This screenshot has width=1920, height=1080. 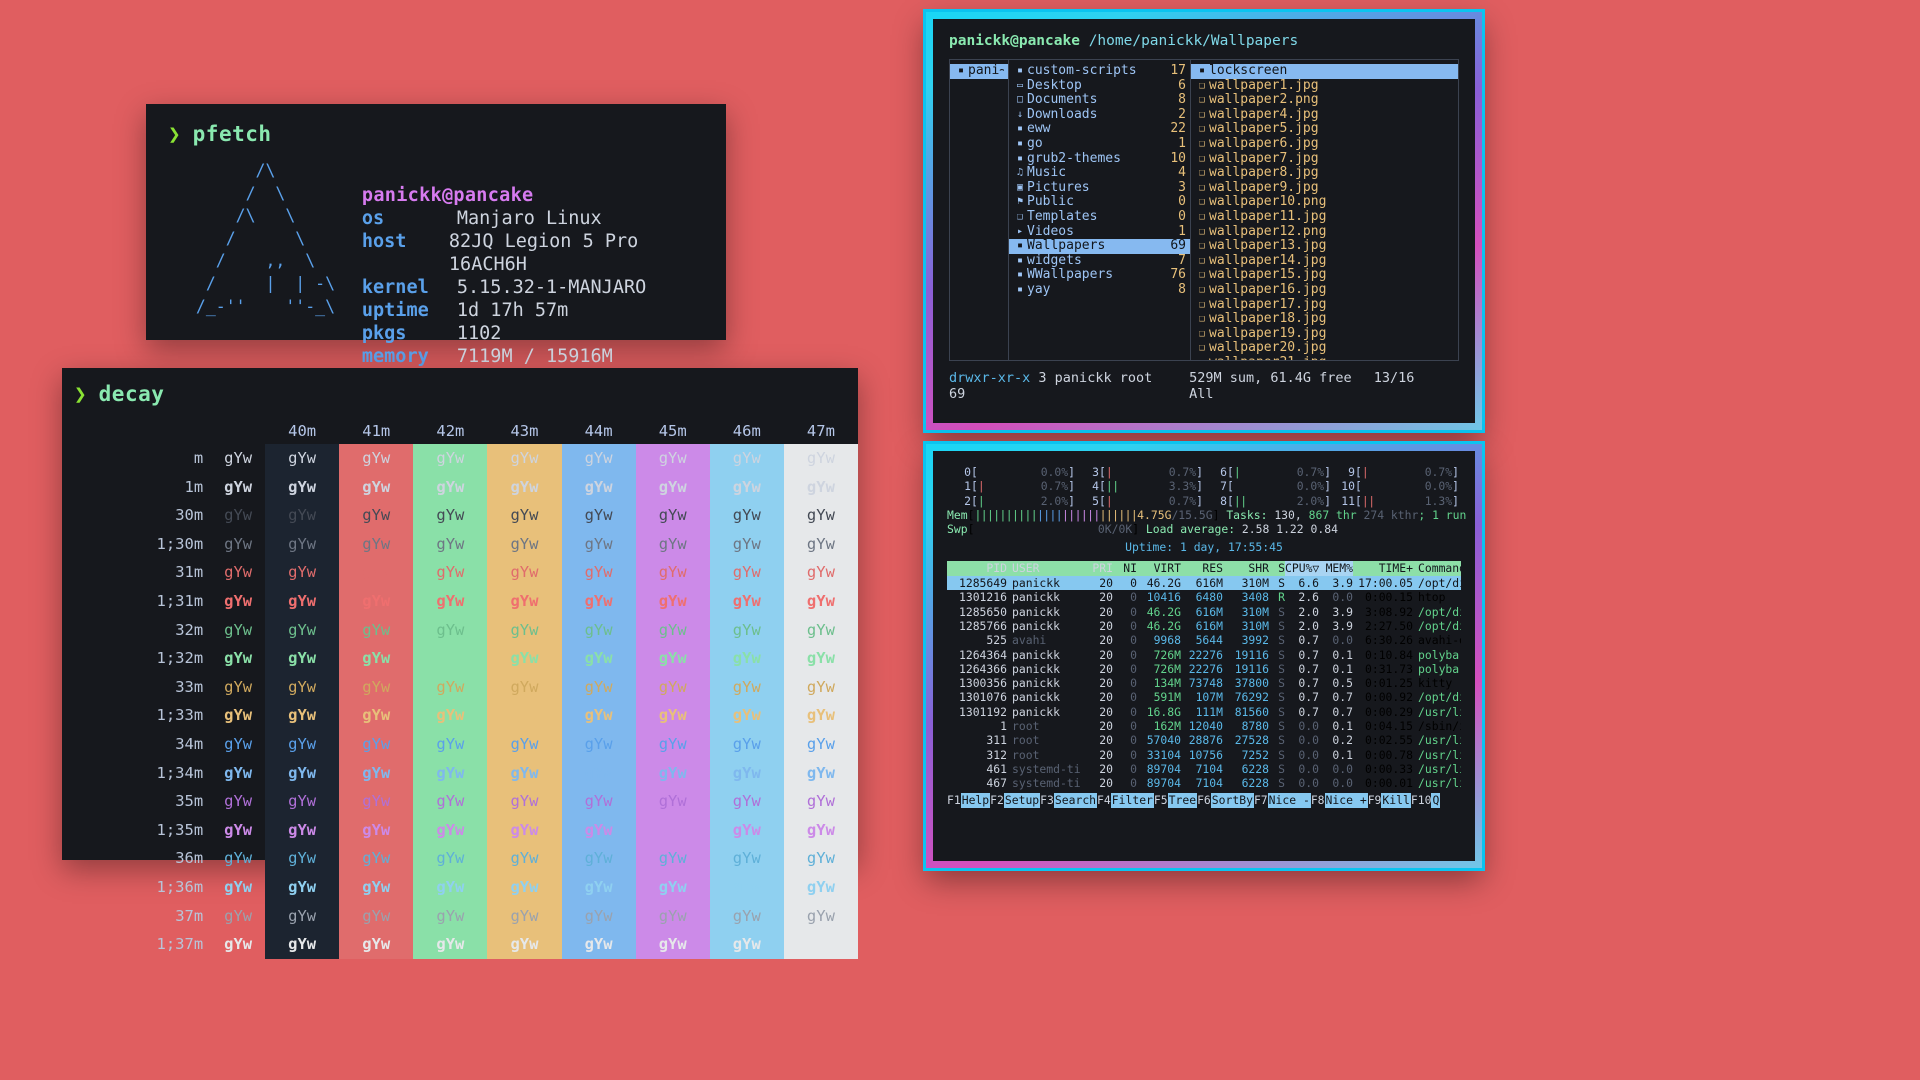 What do you see at coordinates (1336, 569) in the screenshot?
I see `htop-column-header: MEM%` at bounding box center [1336, 569].